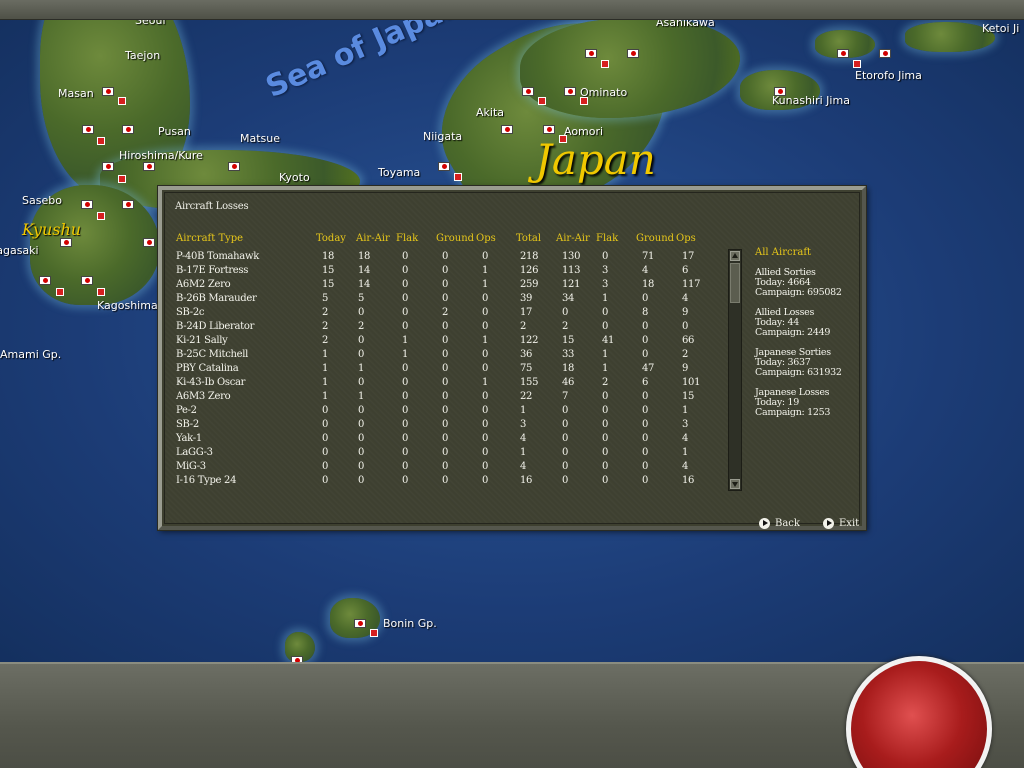 The image size is (1024, 768). What do you see at coordinates (735, 484) in the screenshot?
I see `scroll-down-arrow-icon` at bounding box center [735, 484].